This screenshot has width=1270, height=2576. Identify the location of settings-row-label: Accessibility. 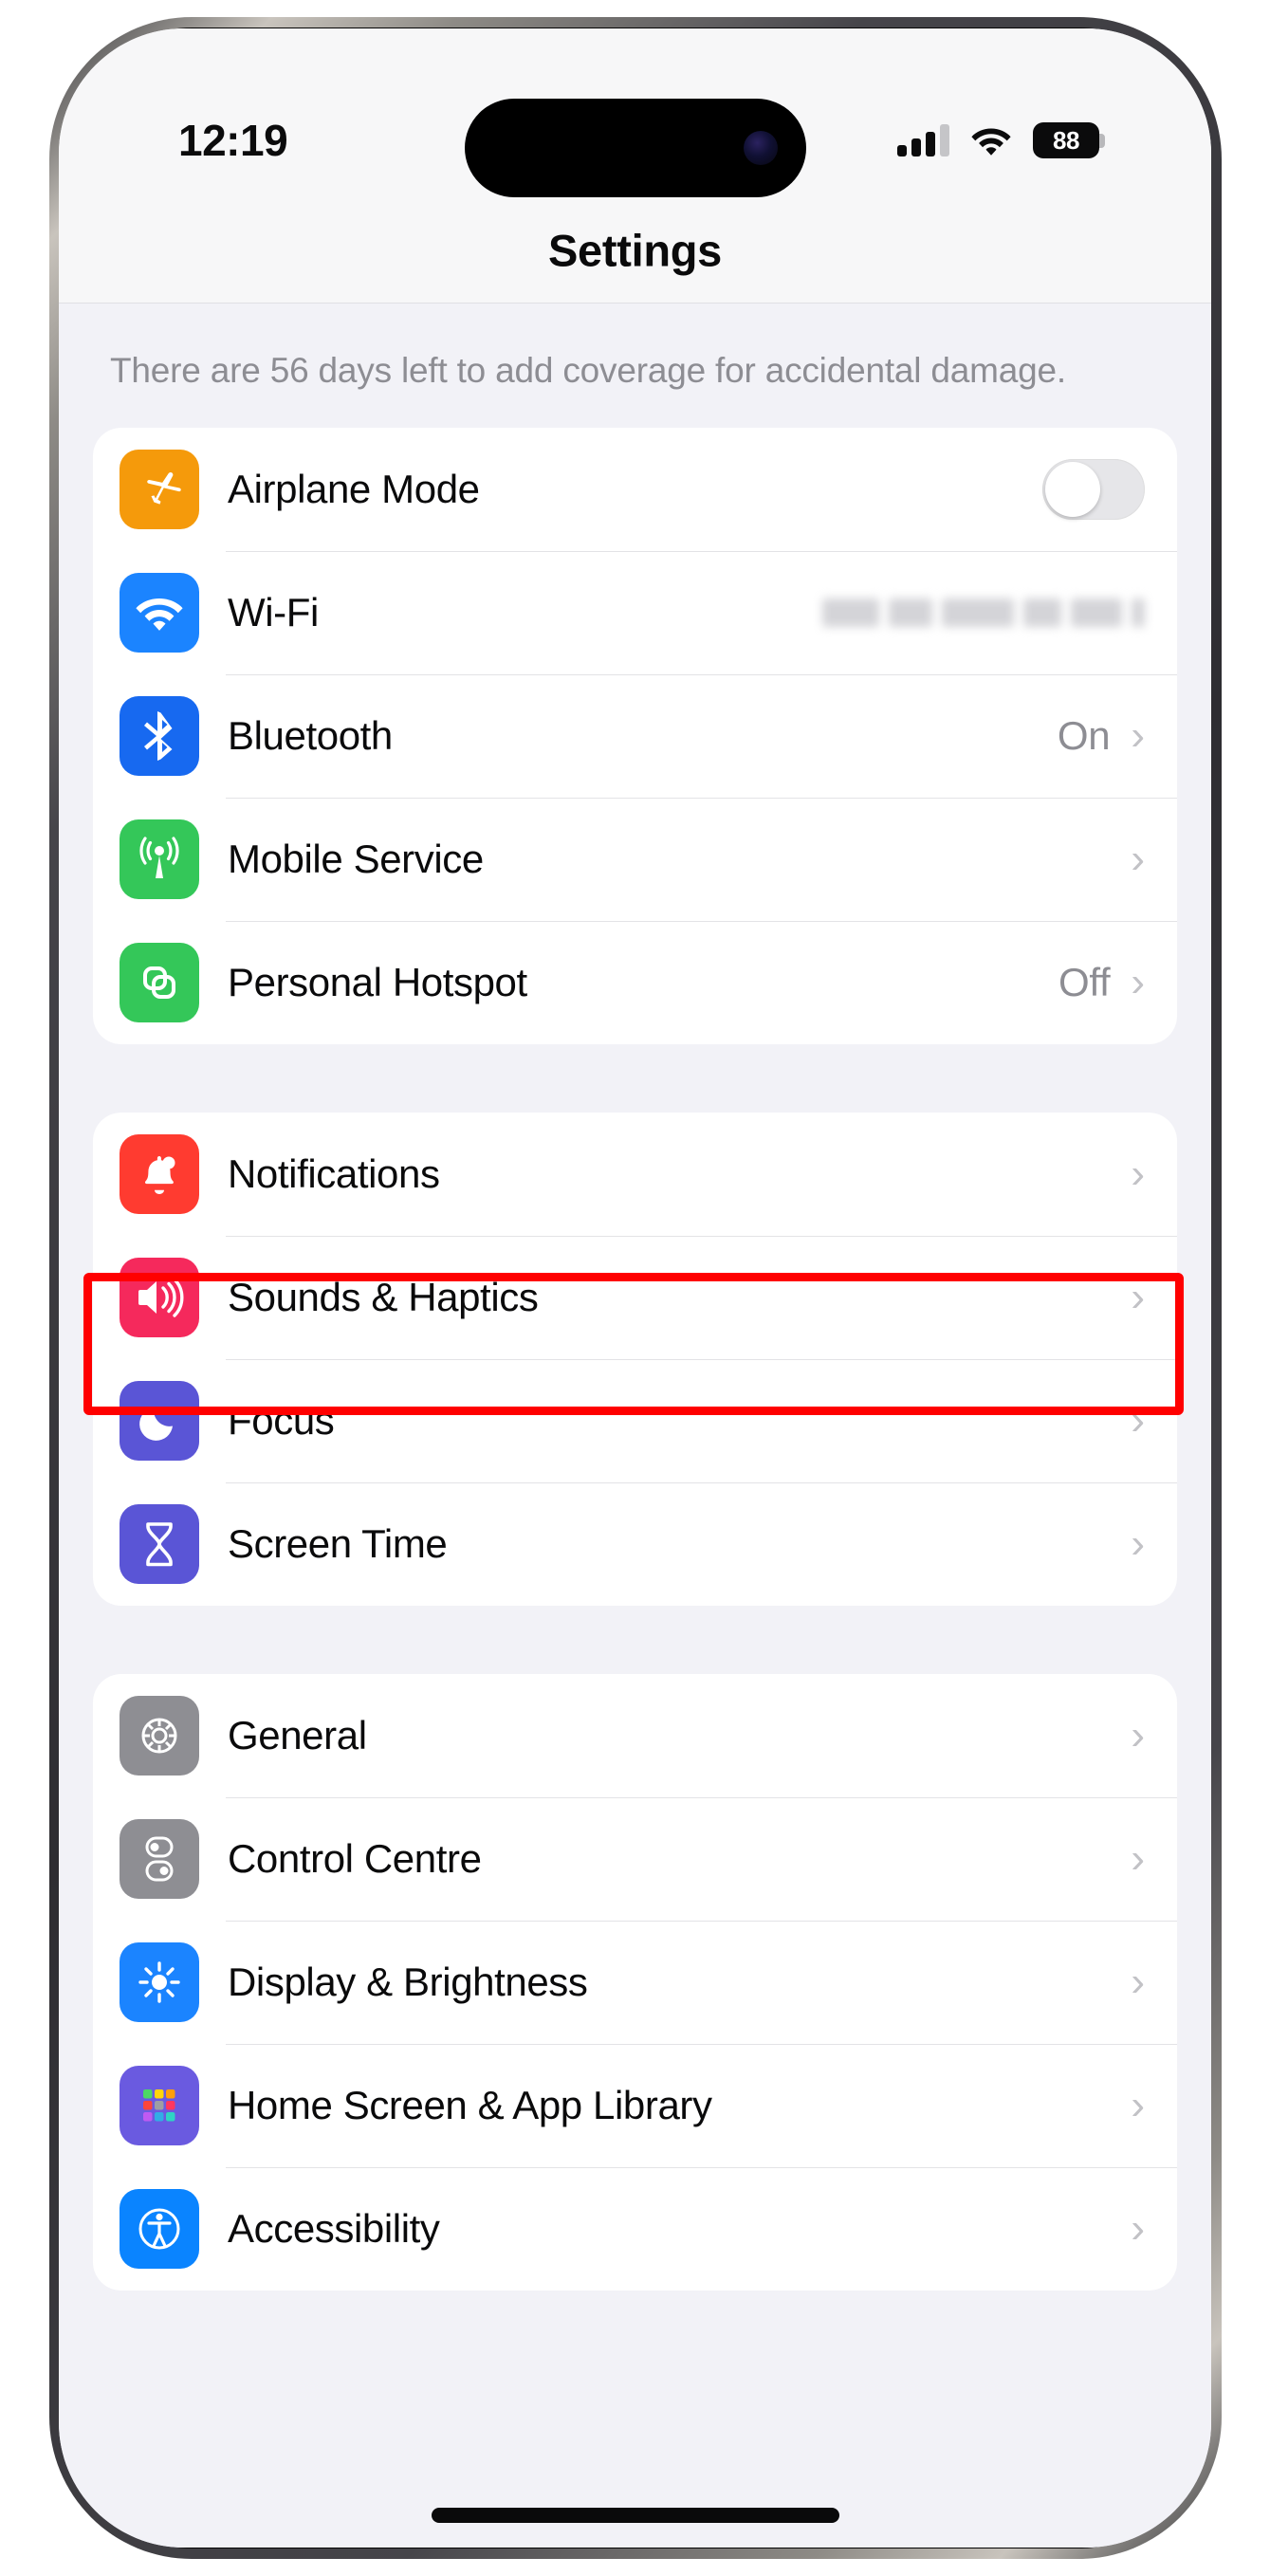
(334, 2228).